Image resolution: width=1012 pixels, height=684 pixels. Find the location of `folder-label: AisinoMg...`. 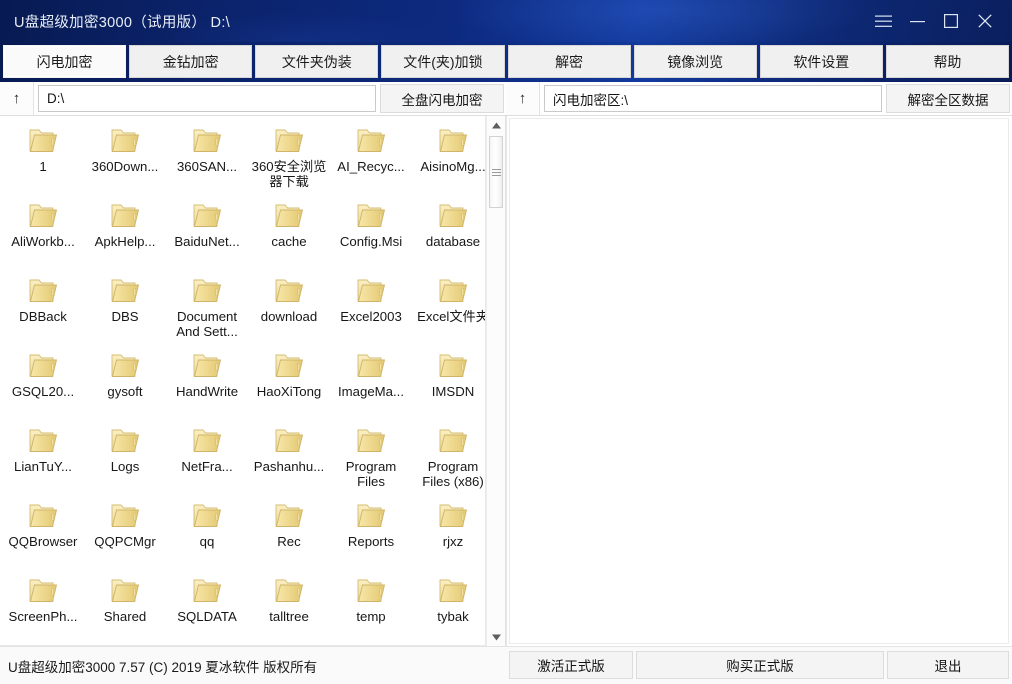

folder-label: AisinoMg... is located at coordinates (453, 166).